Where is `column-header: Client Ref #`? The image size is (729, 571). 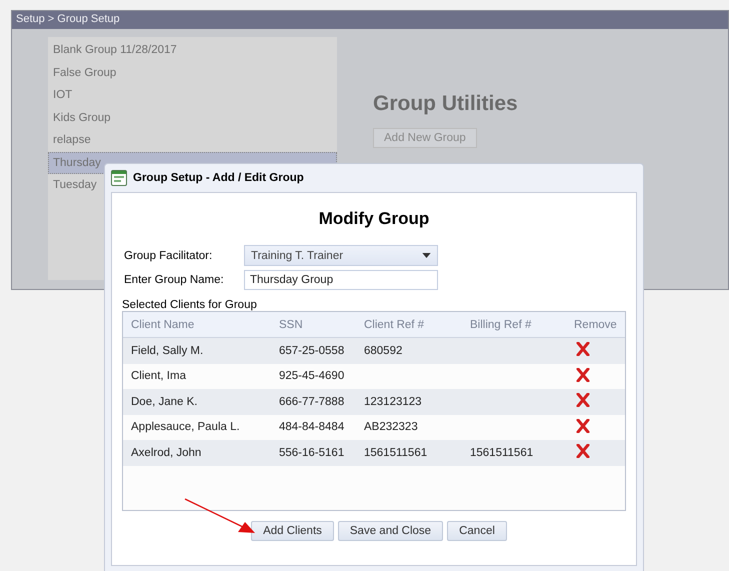 column-header: Client Ref # is located at coordinates (394, 324).